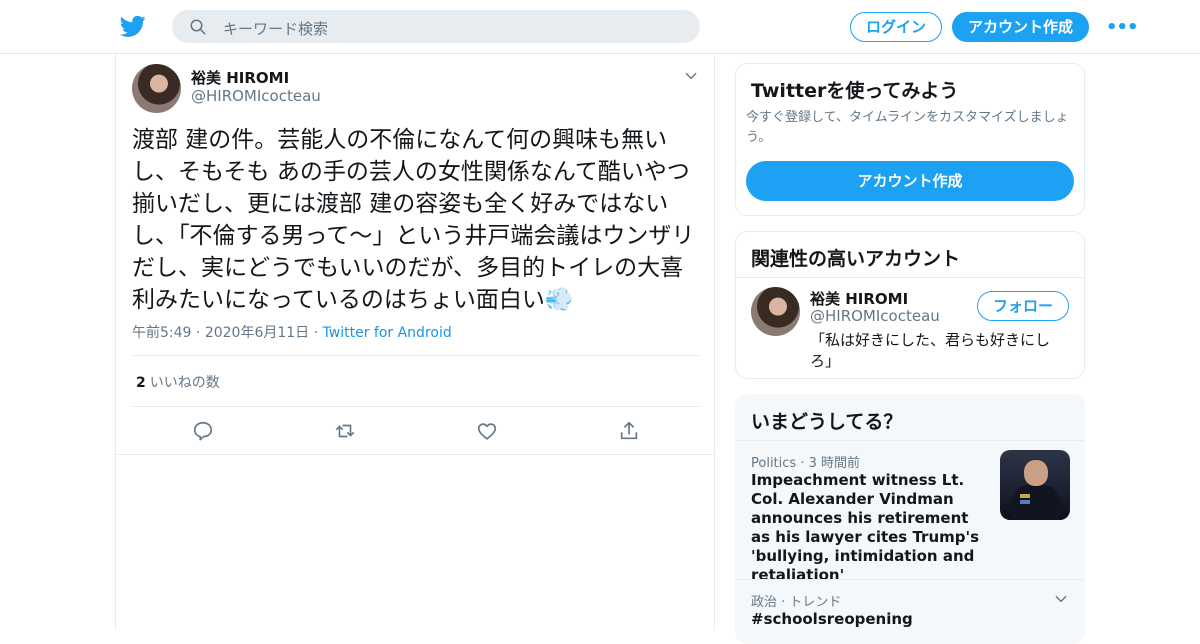  Describe the element at coordinates (855, 91) in the screenshot. I see `card-title: Twitterを使ってみよう` at that location.